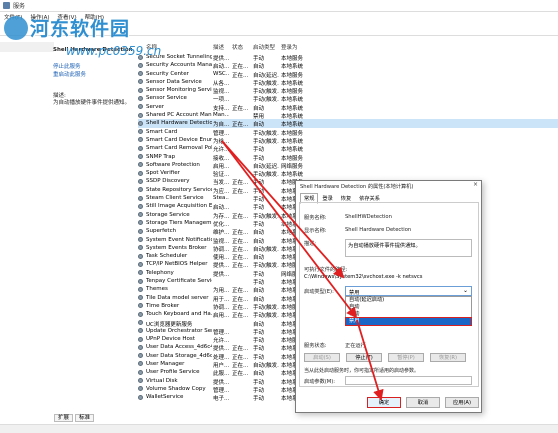 The image size is (558, 433). I want to click on service-name-cell: Tenpay Certificate Service, so click(179, 281).